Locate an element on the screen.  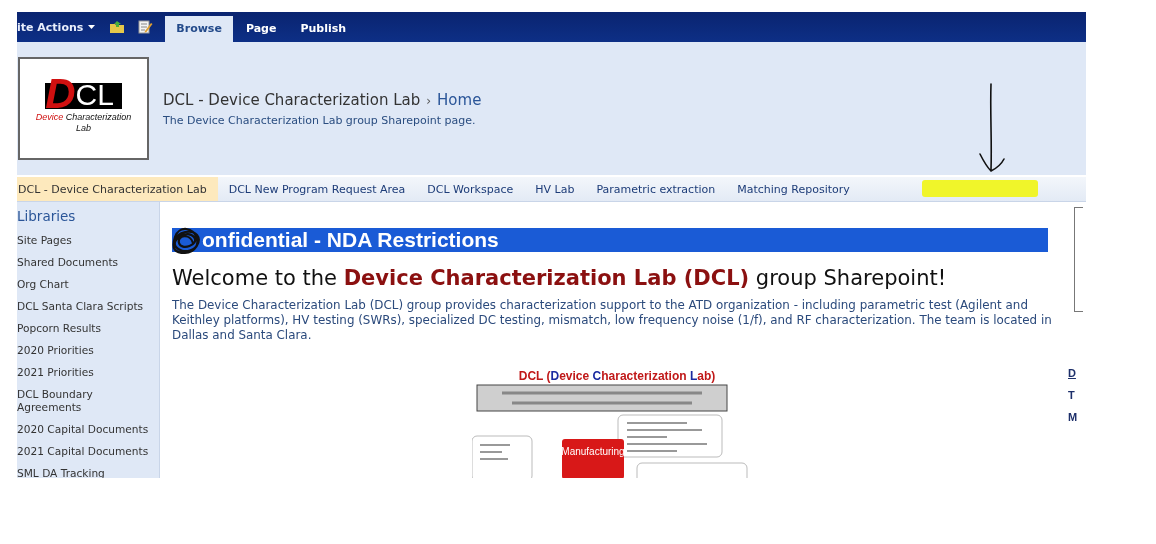
diagram-label: Manufacturing is located at coordinates (593, 451).